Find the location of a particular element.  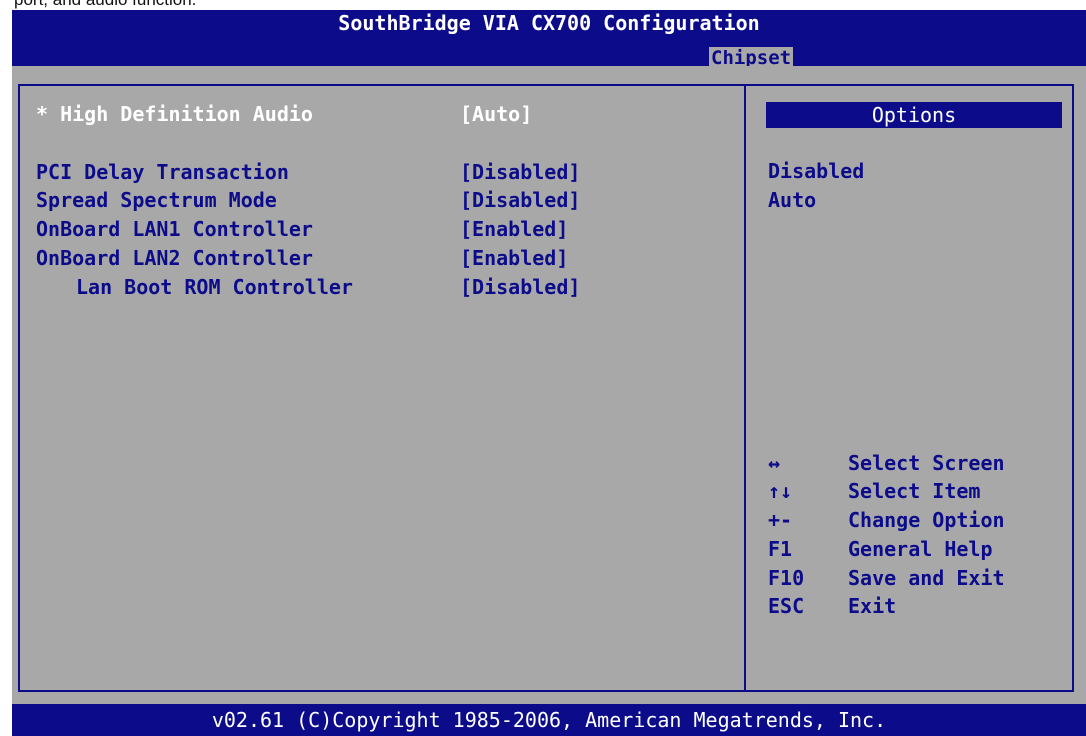

setting-label: * High Definition Audio is located at coordinates (174, 114).